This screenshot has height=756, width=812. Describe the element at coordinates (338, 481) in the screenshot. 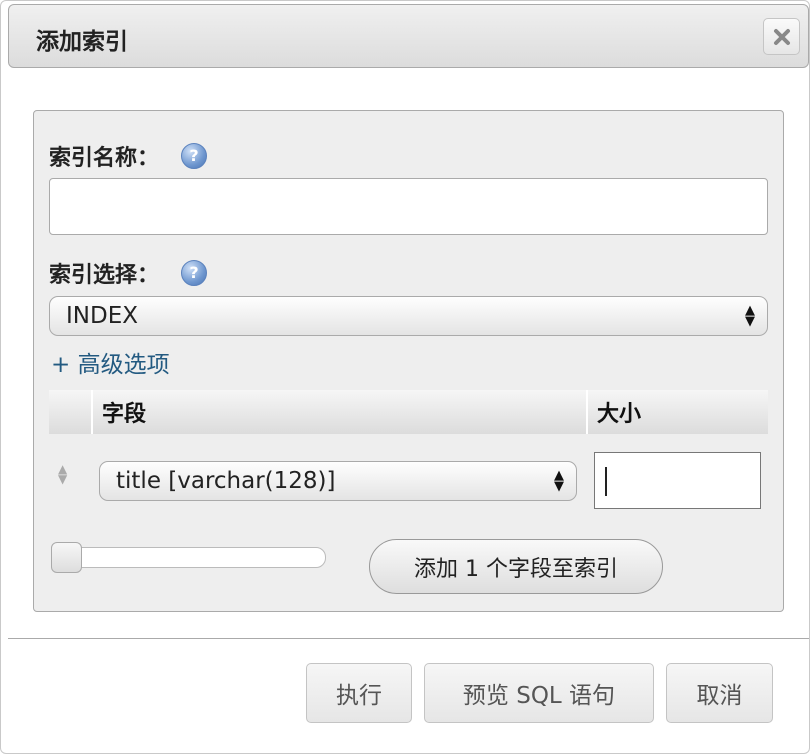

I see `column-select: title [varchar(128)] ▲ ▼` at that location.